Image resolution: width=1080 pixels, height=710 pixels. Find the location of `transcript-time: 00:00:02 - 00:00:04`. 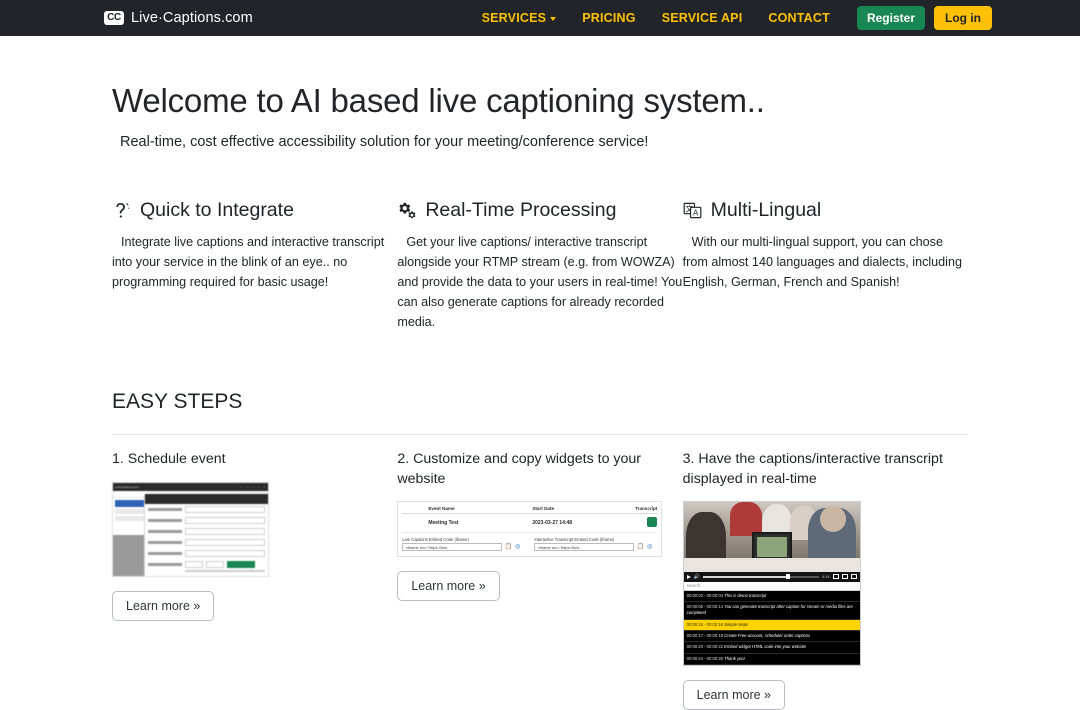

transcript-time: 00:00:02 - 00:00:04 is located at coordinates (704, 595).